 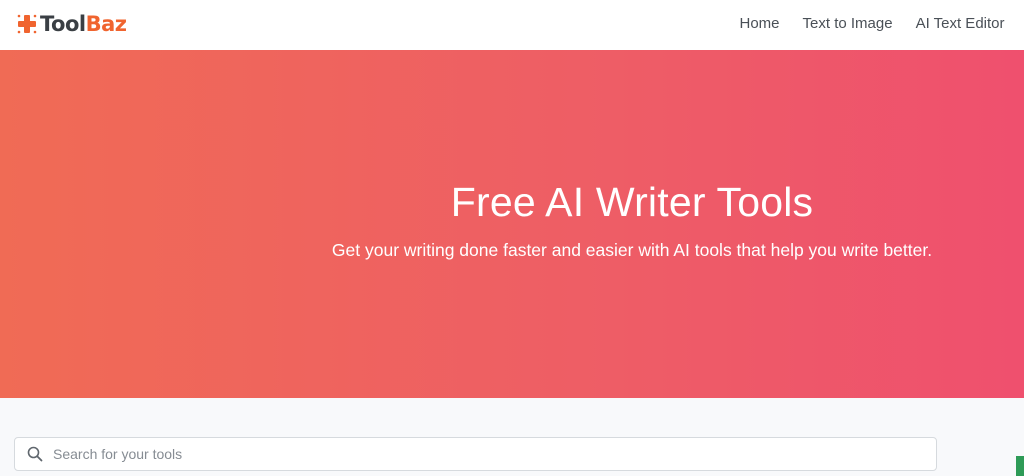 I want to click on toolbaz-logo: ToolBaz, so click(x=71, y=24).